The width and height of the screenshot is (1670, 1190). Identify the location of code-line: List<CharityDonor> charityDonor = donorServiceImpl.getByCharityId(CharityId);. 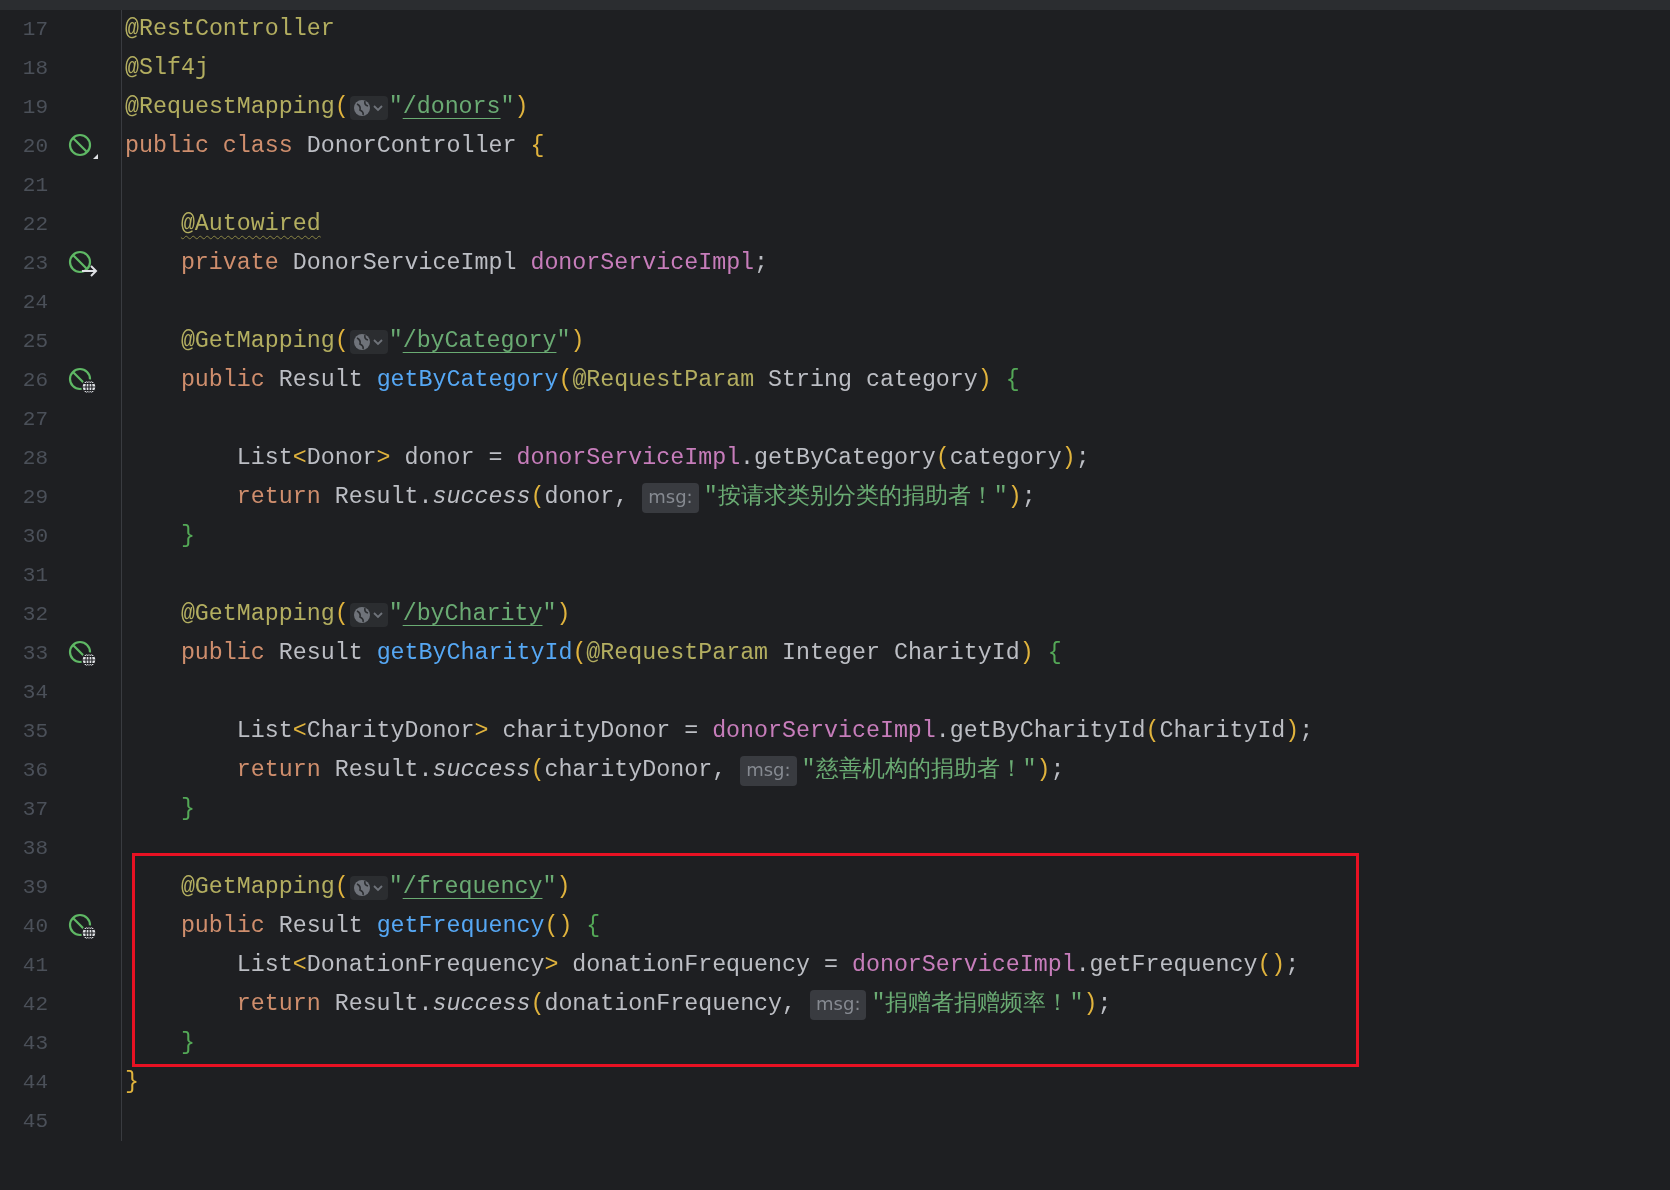
(775, 731).